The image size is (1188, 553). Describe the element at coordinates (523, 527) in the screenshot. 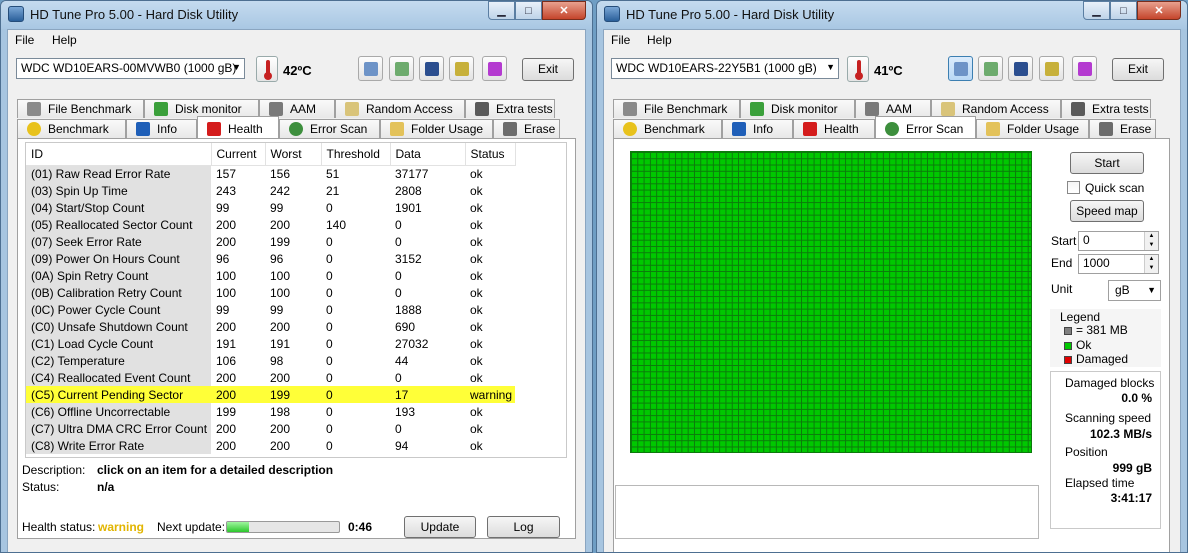

I see `log-button: Log` at that location.